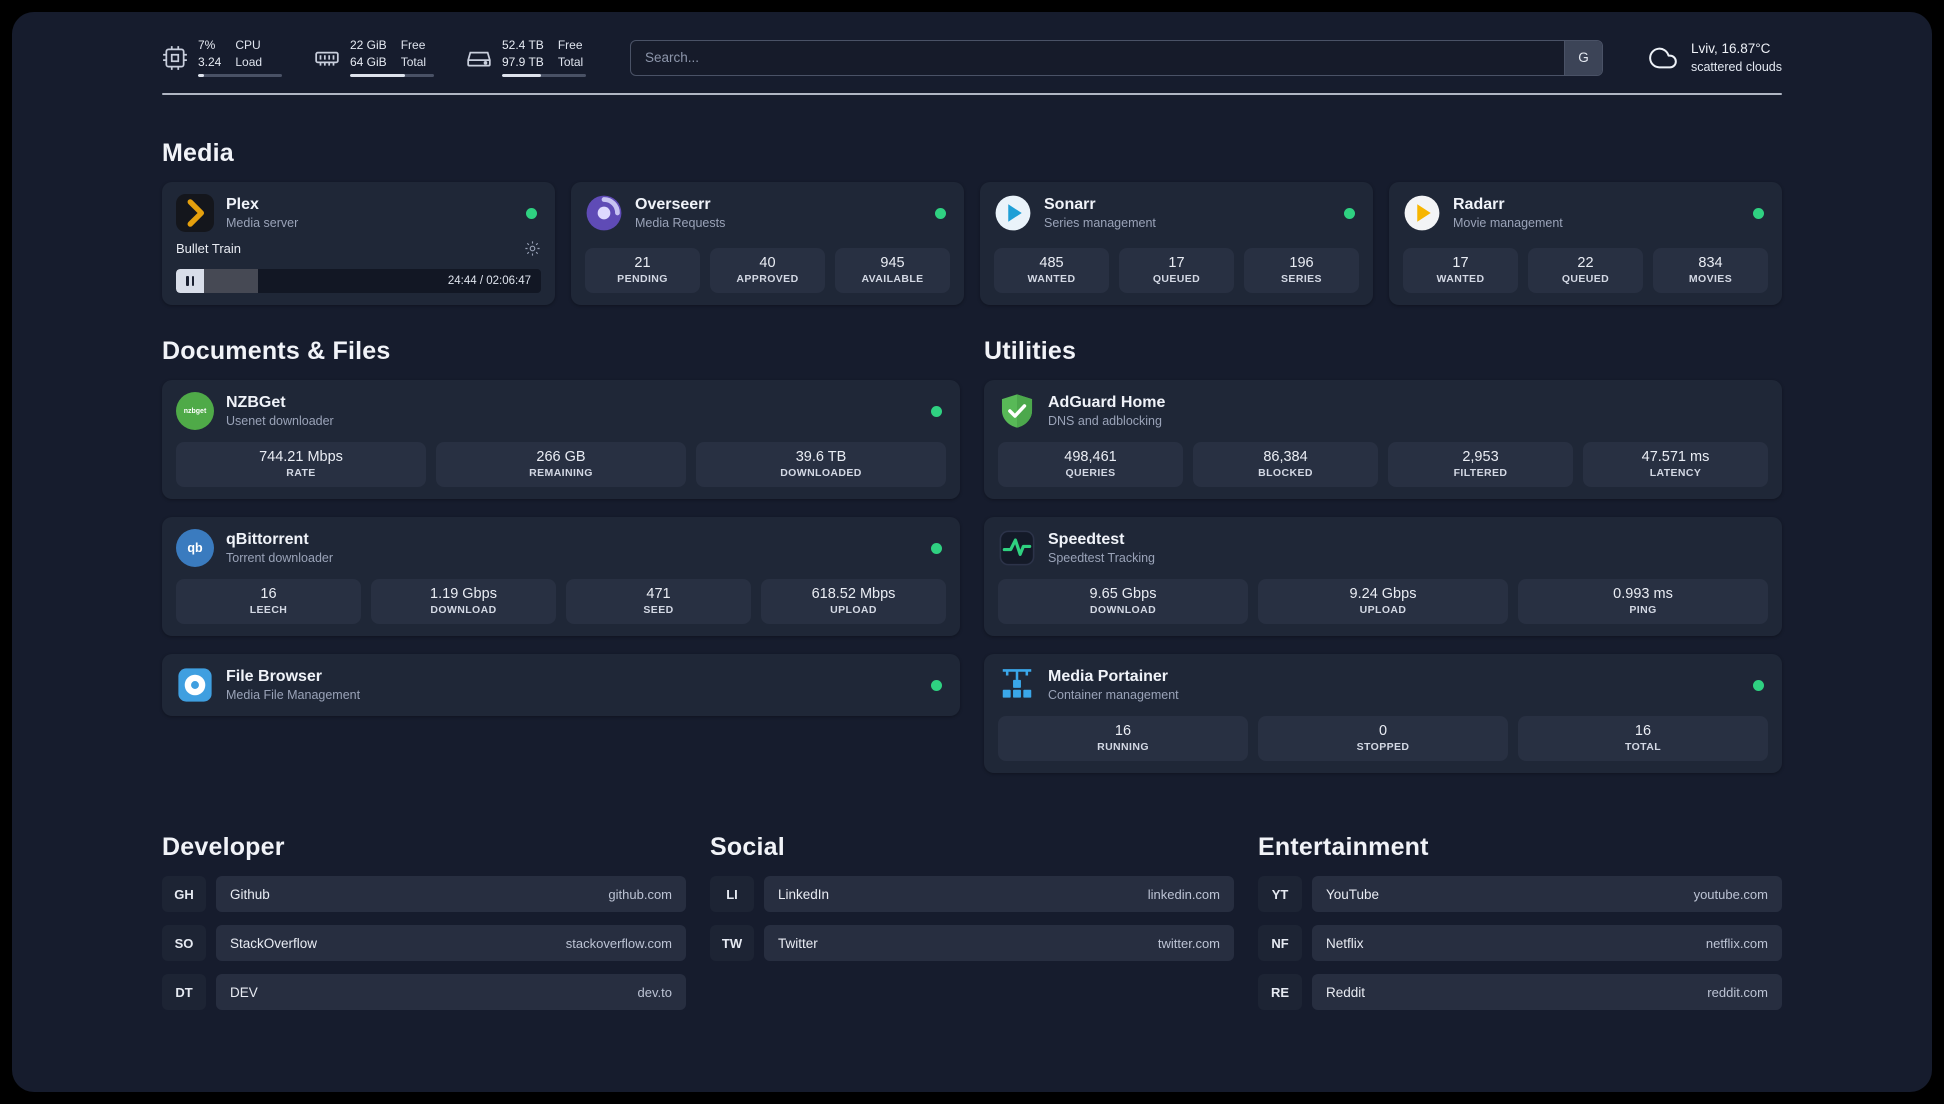  What do you see at coordinates (999, 894) in the screenshot?
I see `bookmark-link: LinkedIn linkedin.com` at bounding box center [999, 894].